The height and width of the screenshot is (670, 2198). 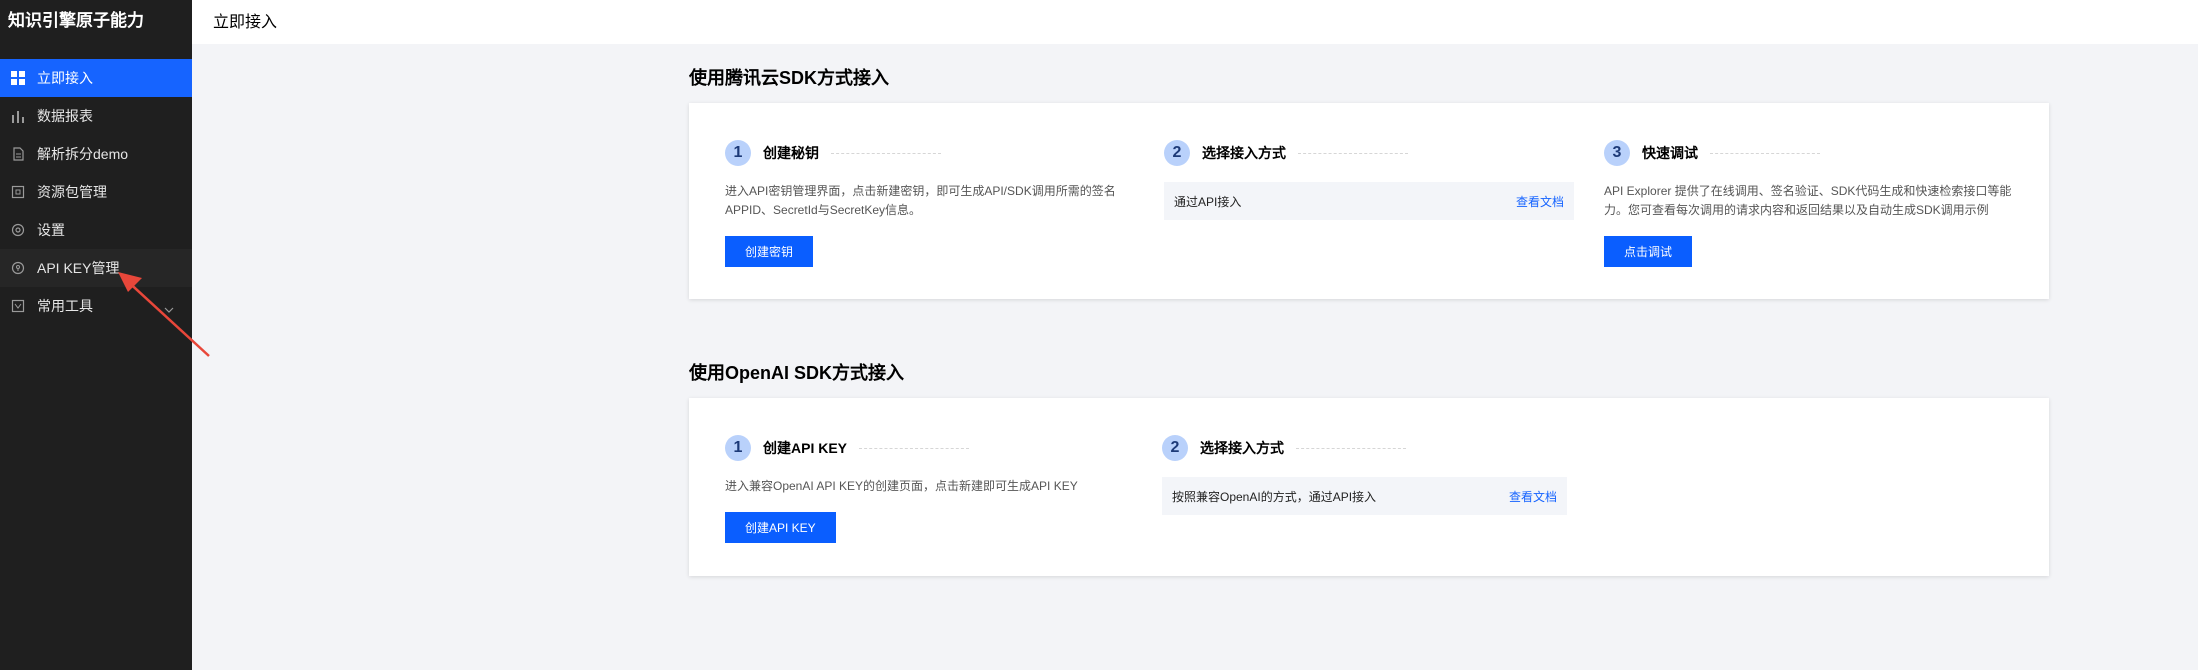 I want to click on sidebar-item-label: 立即接入, so click(x=65, y=78).